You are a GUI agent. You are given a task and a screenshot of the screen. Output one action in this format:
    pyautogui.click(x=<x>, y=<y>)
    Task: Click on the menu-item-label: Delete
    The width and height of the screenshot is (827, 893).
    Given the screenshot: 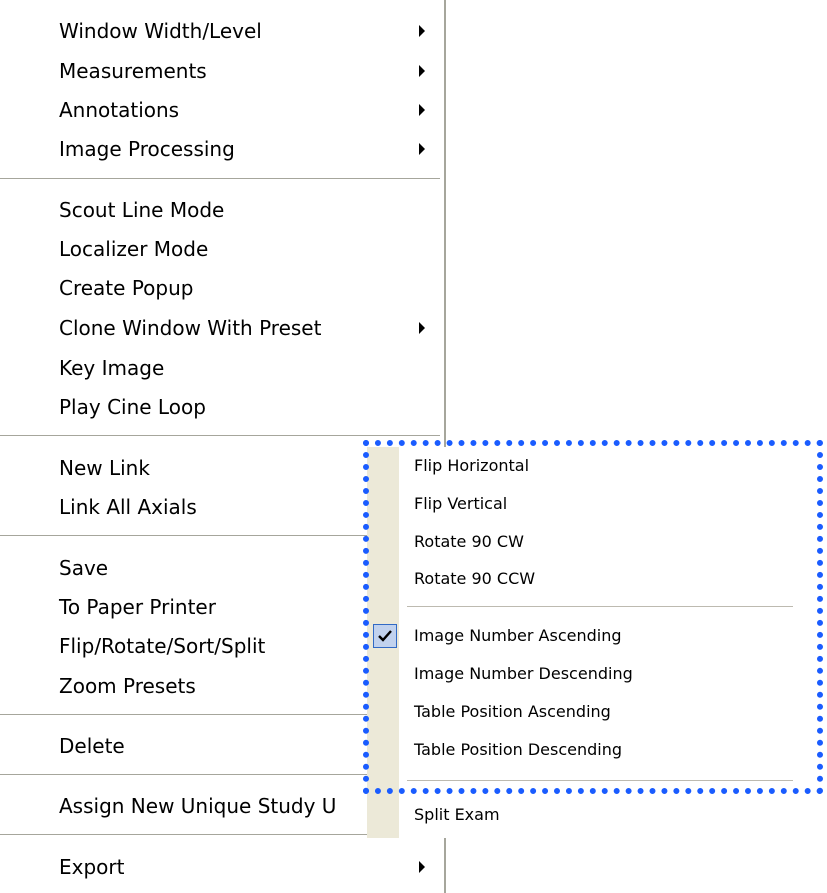 What is the action you would take?
    pyautogui.click(x=92, y=746)
    